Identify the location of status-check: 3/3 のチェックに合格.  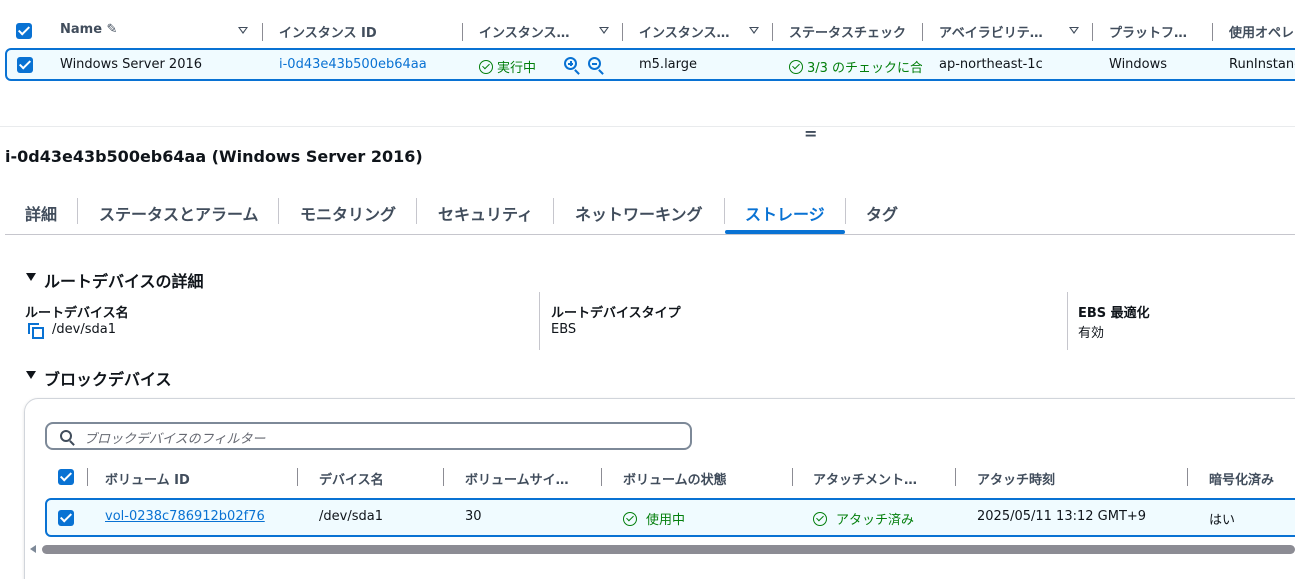
(855, 66).